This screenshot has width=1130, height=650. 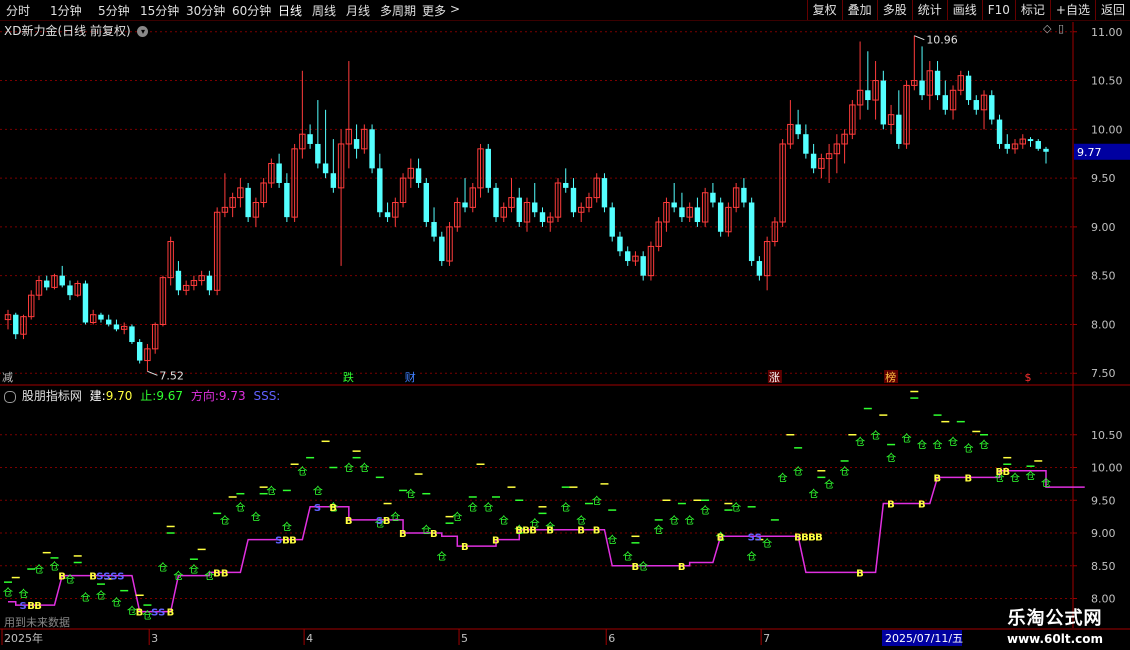 What do you see at coordinates (410, 377) in the screenshot?
I see `event-marker: 财` at bounding box center [410, 377].